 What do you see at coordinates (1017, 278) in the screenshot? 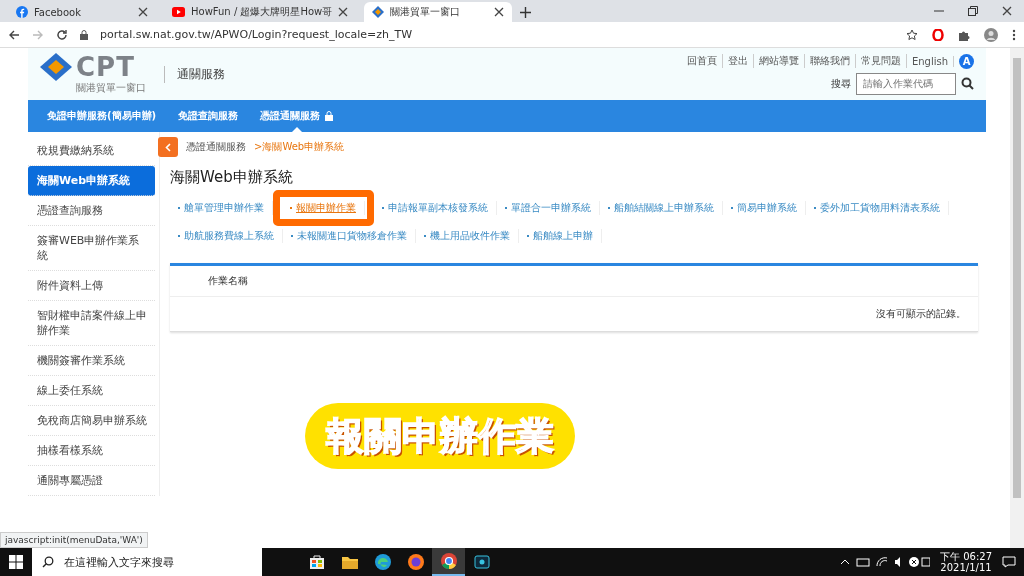
I see `scrollbar-thumb` at bounding box center [1017, 278].